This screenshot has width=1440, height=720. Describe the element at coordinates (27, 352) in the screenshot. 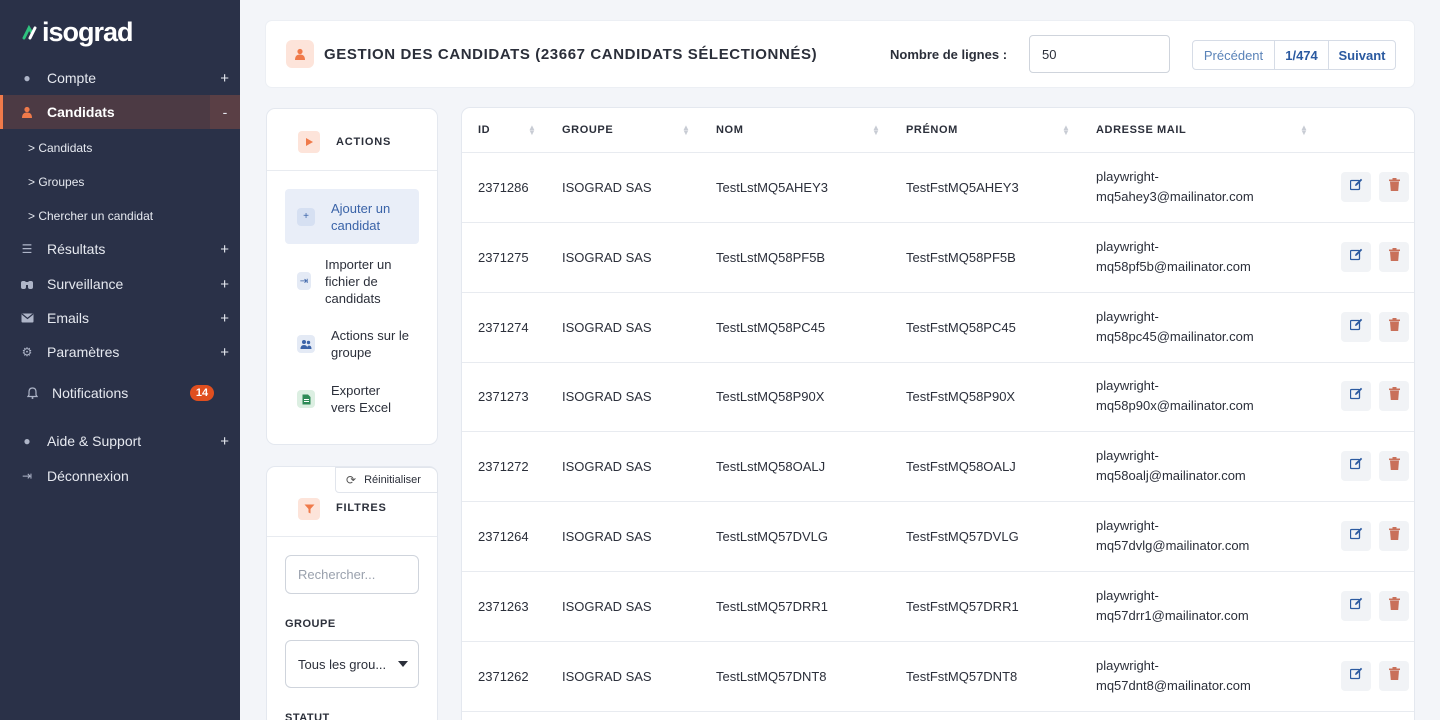

I see `gear-icon: ⚙` at that location.